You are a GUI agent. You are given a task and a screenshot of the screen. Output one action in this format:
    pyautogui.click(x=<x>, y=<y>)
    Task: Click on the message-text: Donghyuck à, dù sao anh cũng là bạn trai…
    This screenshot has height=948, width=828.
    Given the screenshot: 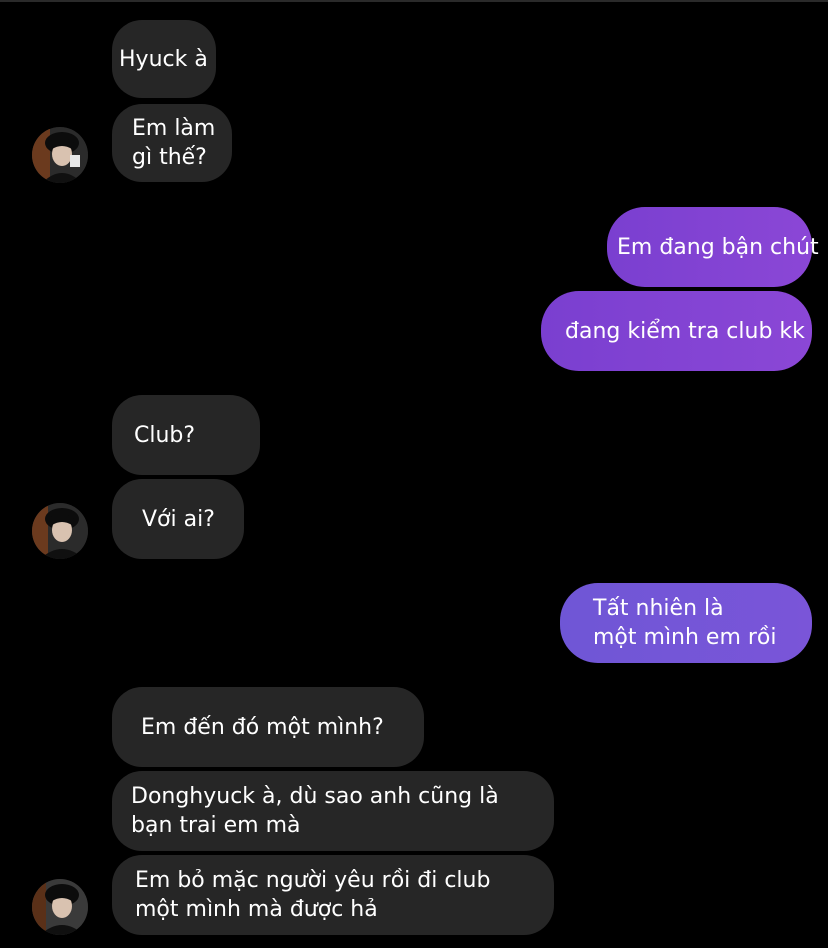 What is the action you would take?
    pyautogui.click(x=315, y=811)
    